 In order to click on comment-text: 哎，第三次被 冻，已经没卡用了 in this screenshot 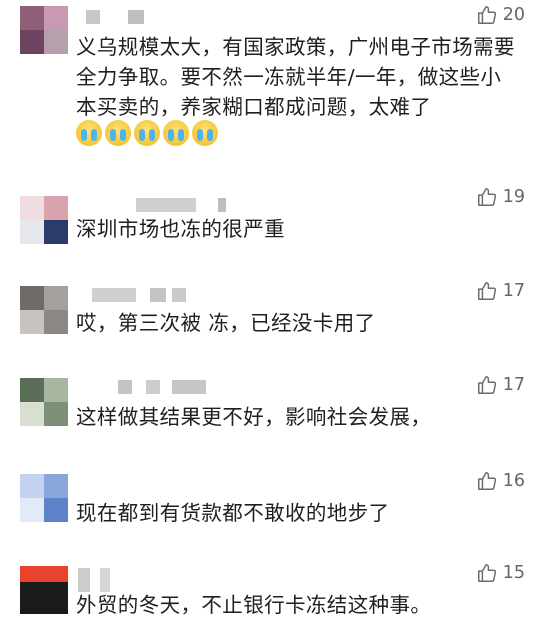, I will do `click(226, 323)`.